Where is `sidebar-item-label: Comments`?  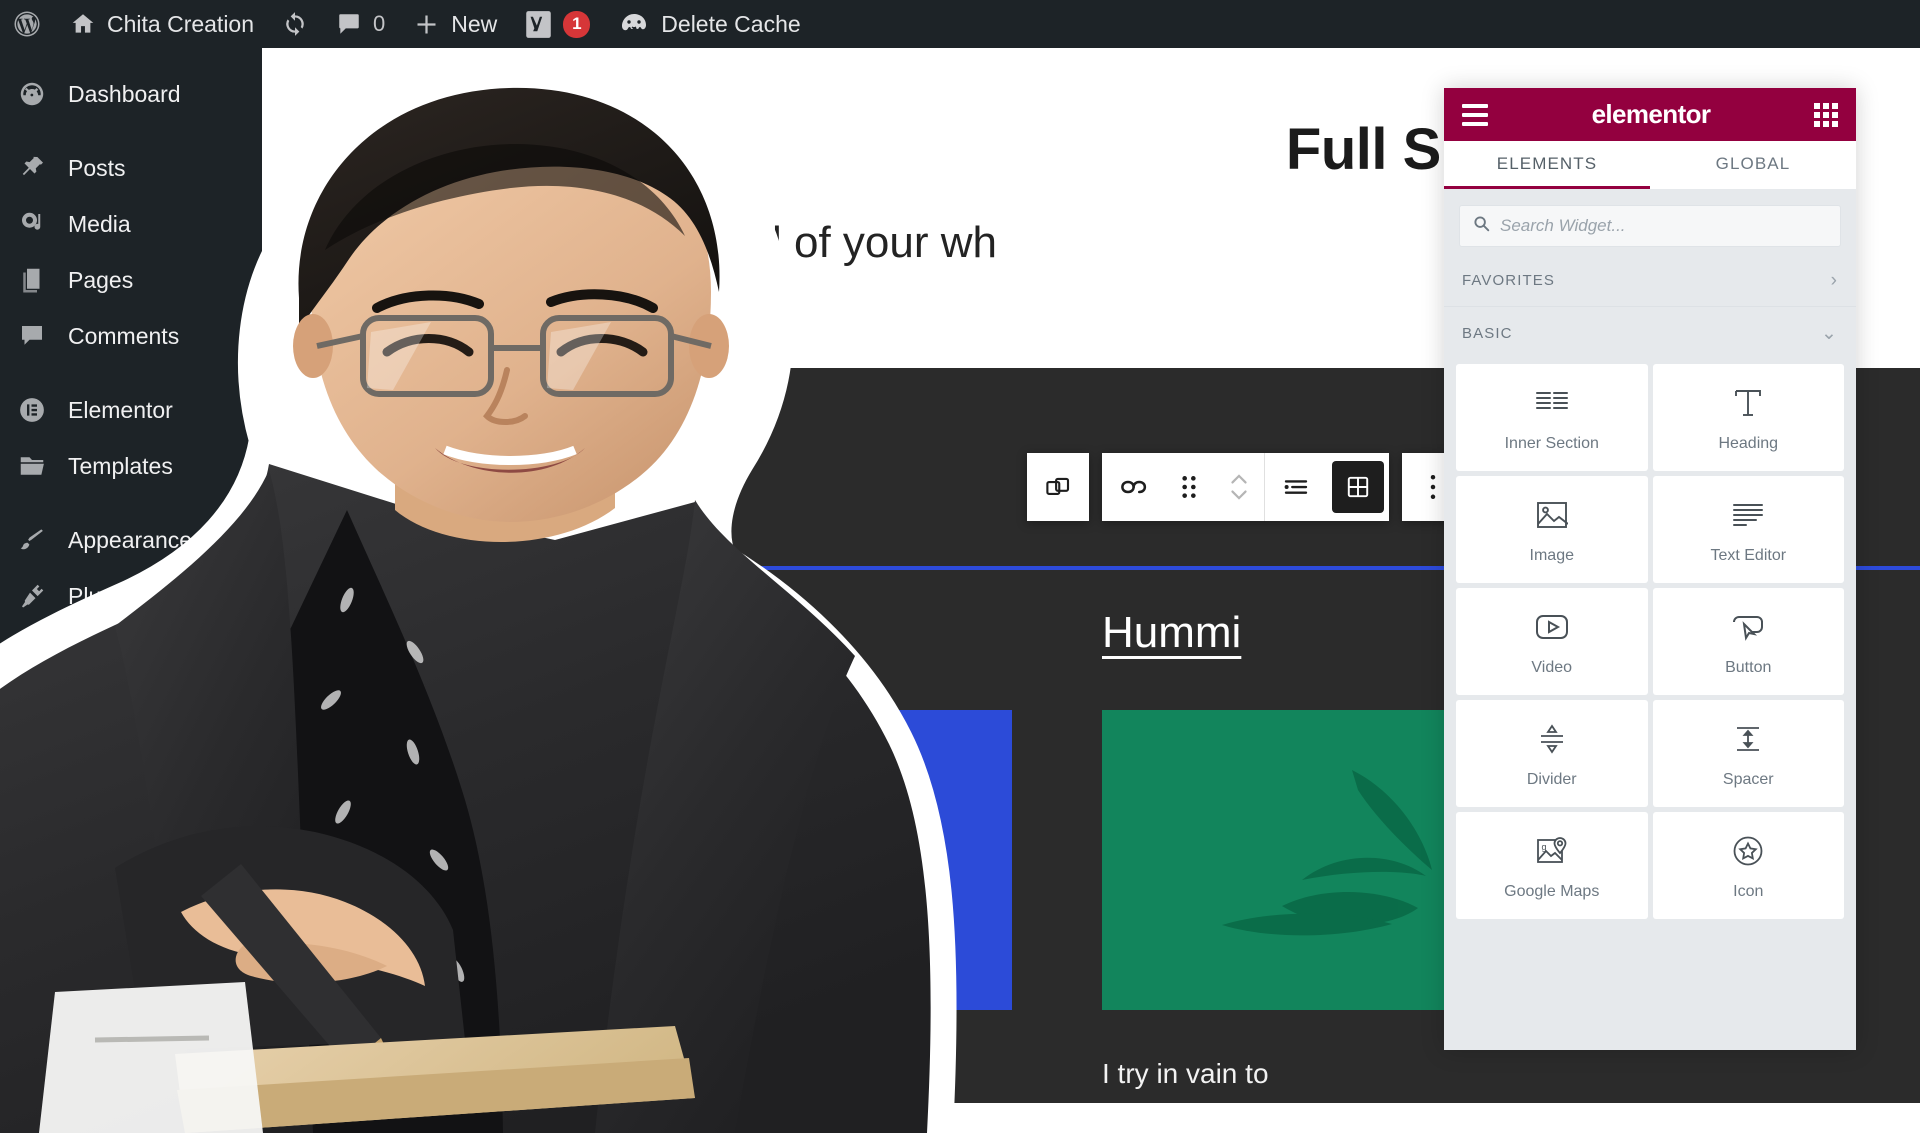
sidebar-item-label: Comments is located at coordinates (124, 335).